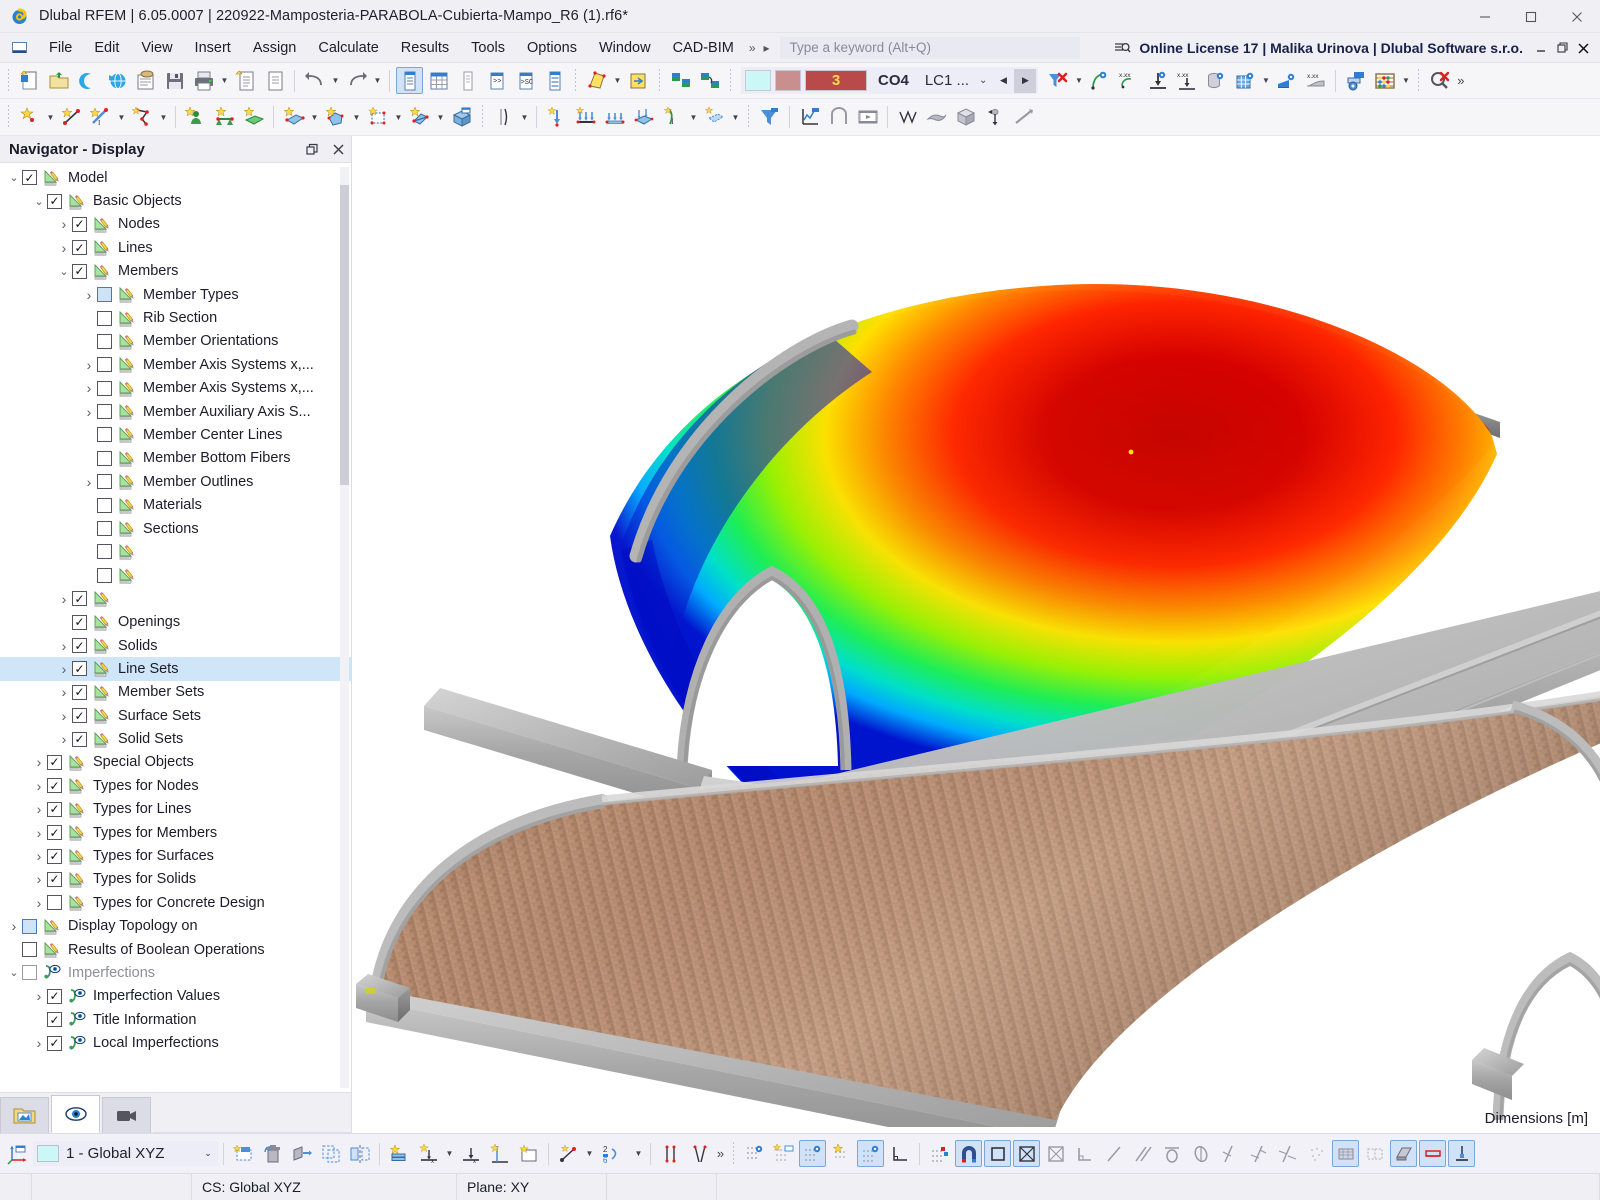  Describe the element at coordinates (213, 48) in the screenshot. I see `menu-item-insert: Insert` at that location.